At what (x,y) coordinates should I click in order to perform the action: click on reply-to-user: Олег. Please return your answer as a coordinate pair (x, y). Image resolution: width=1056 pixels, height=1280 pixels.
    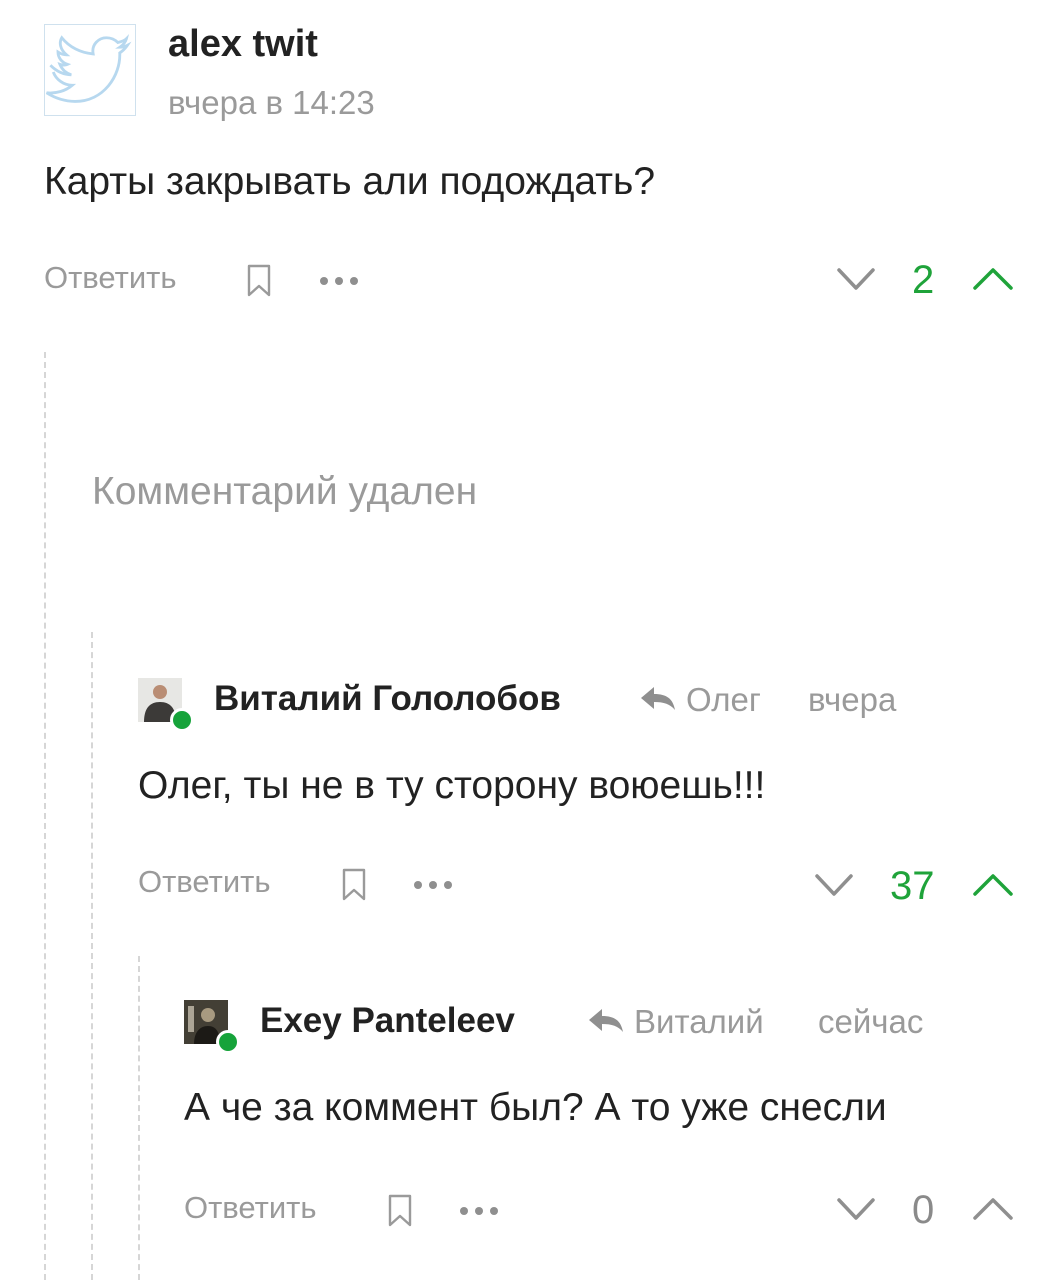
    Looking at the image, I should click on (723, 700).